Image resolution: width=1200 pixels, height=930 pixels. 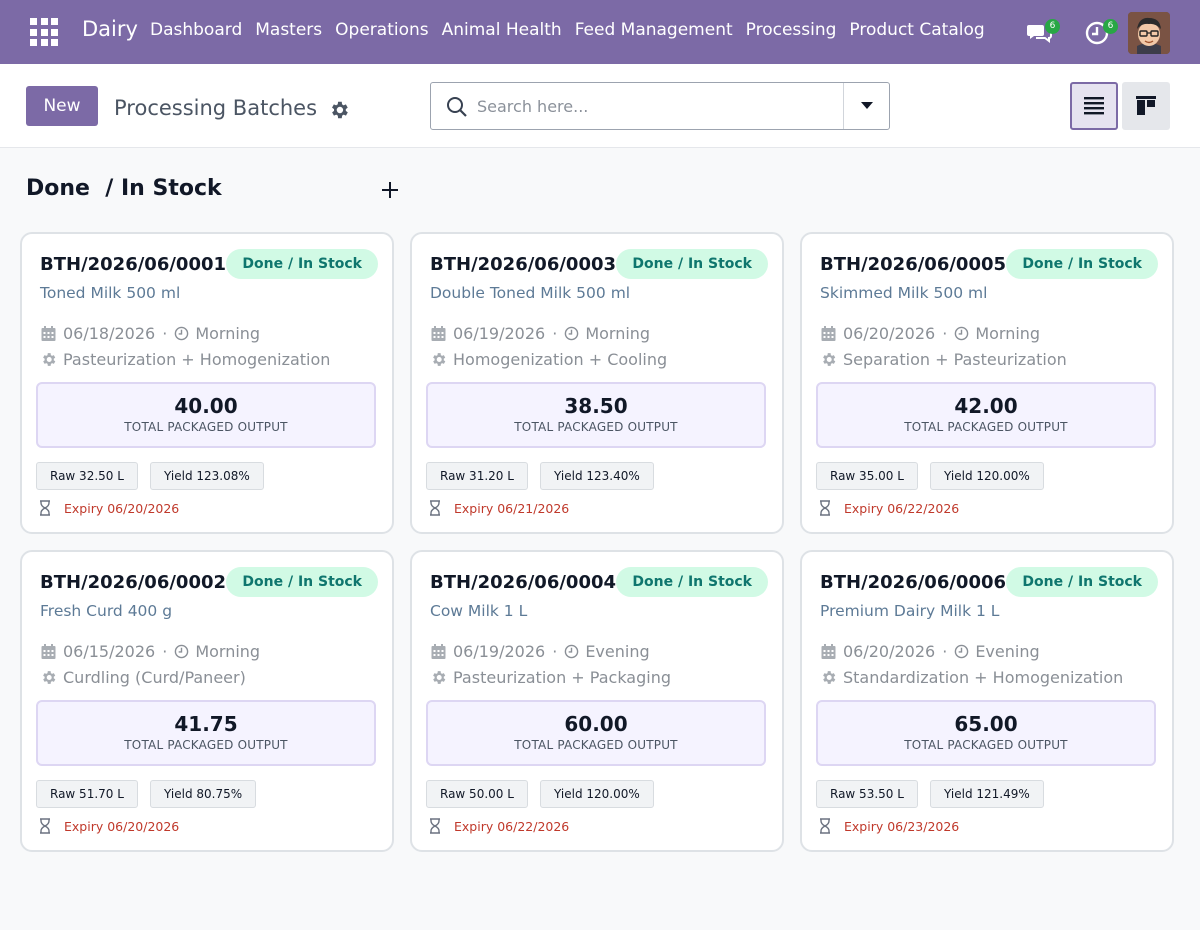 I want to click on menu-item-masters: Masters, so click(x=288, y=30).